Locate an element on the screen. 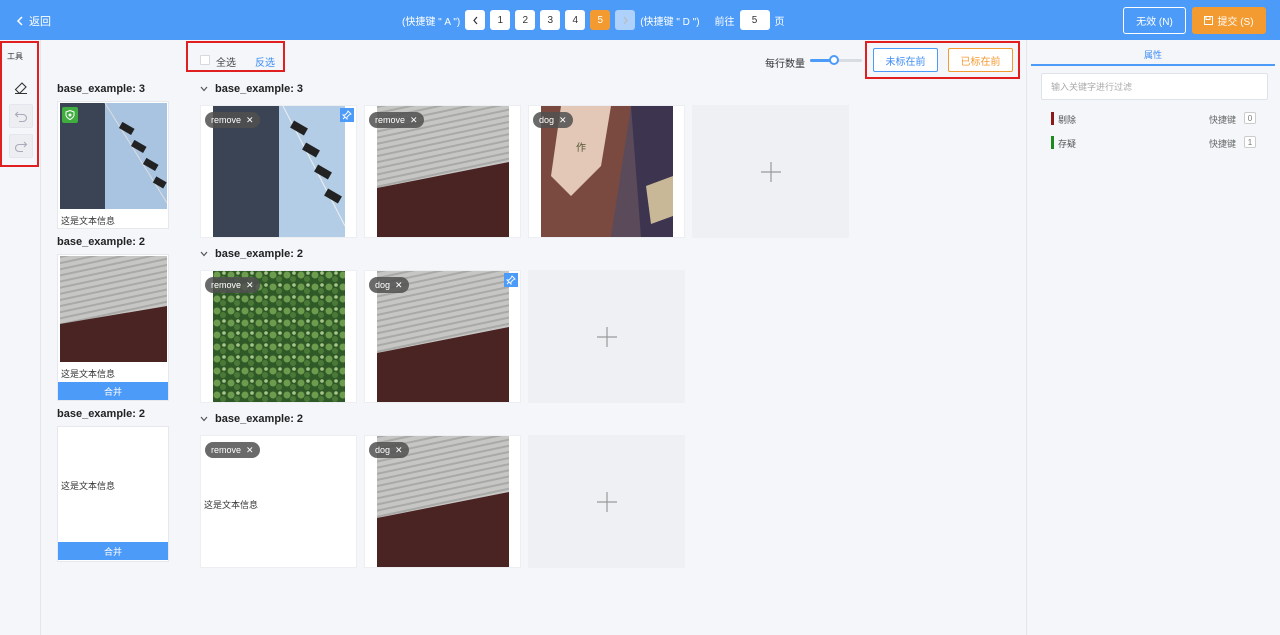 The height and width of the screenshot is (635, 1280). eraser-button is located at coordinates (21, 88).